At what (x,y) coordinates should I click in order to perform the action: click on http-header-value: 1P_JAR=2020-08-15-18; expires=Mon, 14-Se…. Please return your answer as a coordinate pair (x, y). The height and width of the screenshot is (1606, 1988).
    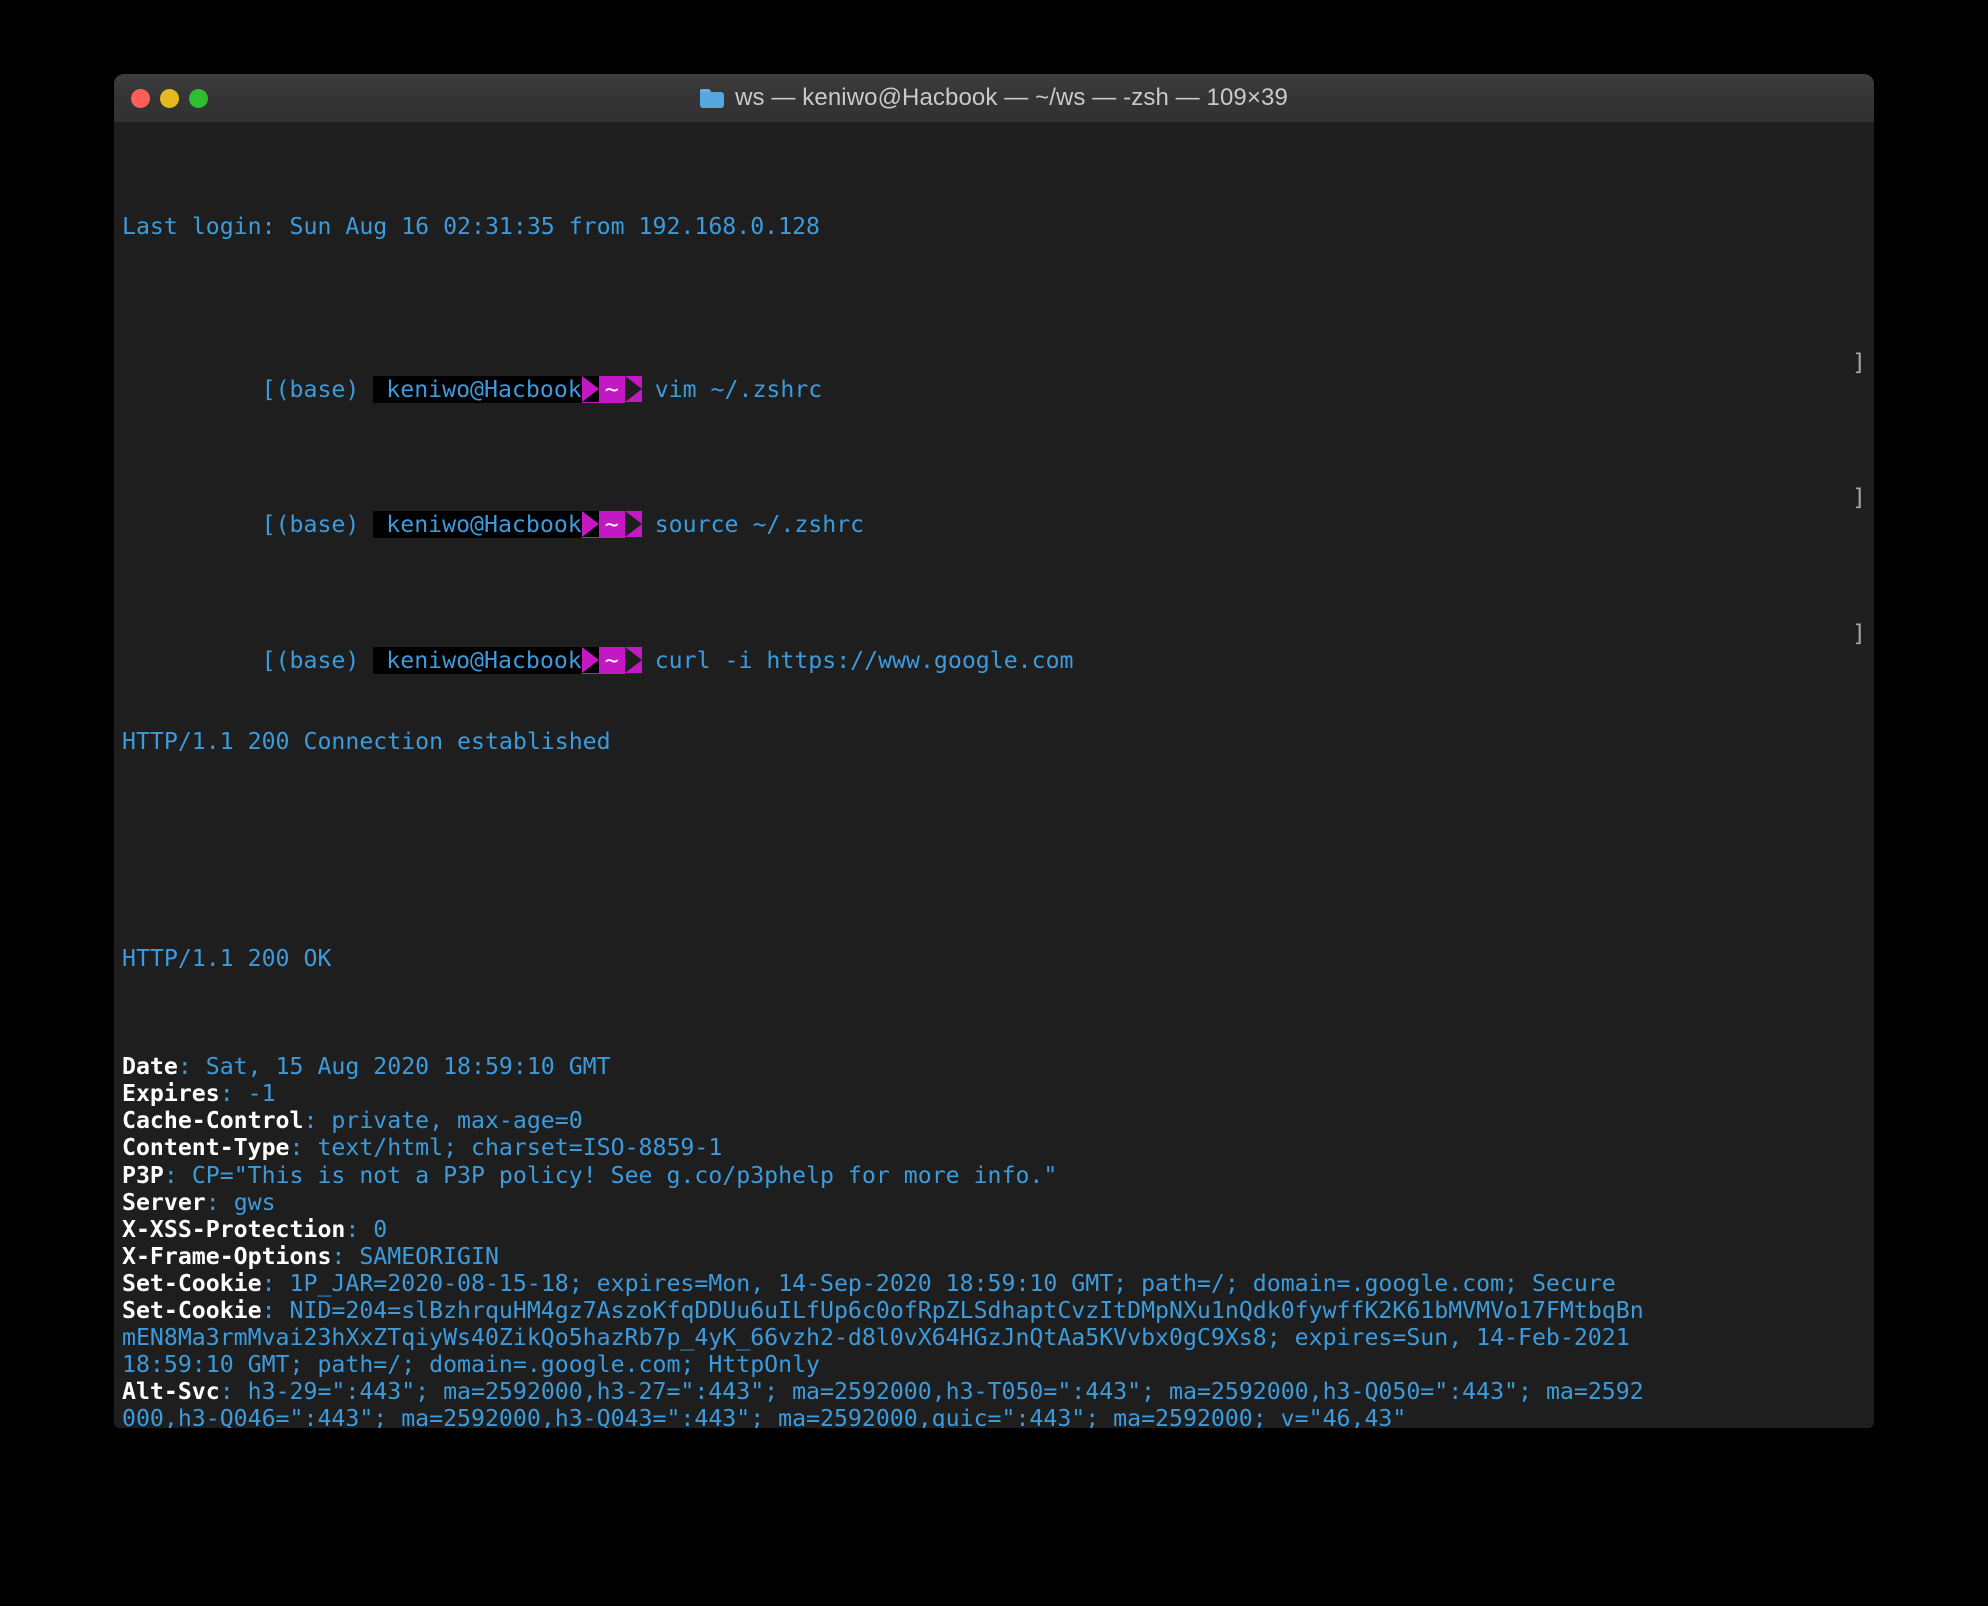
    Looking at the image, I should click on (952, 1283).